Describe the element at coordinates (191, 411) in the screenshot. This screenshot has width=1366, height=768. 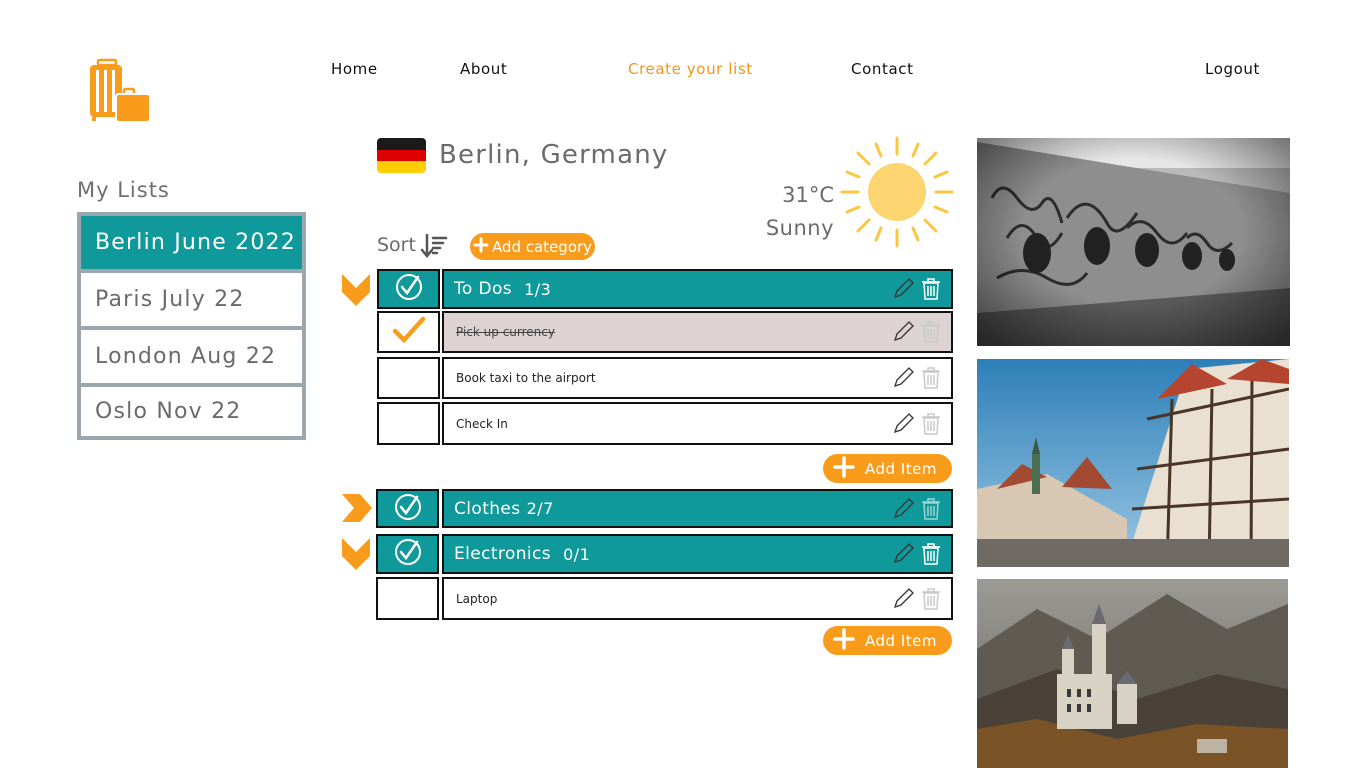
I see `list-item-oslo: Oslo Nov 22` at that location.